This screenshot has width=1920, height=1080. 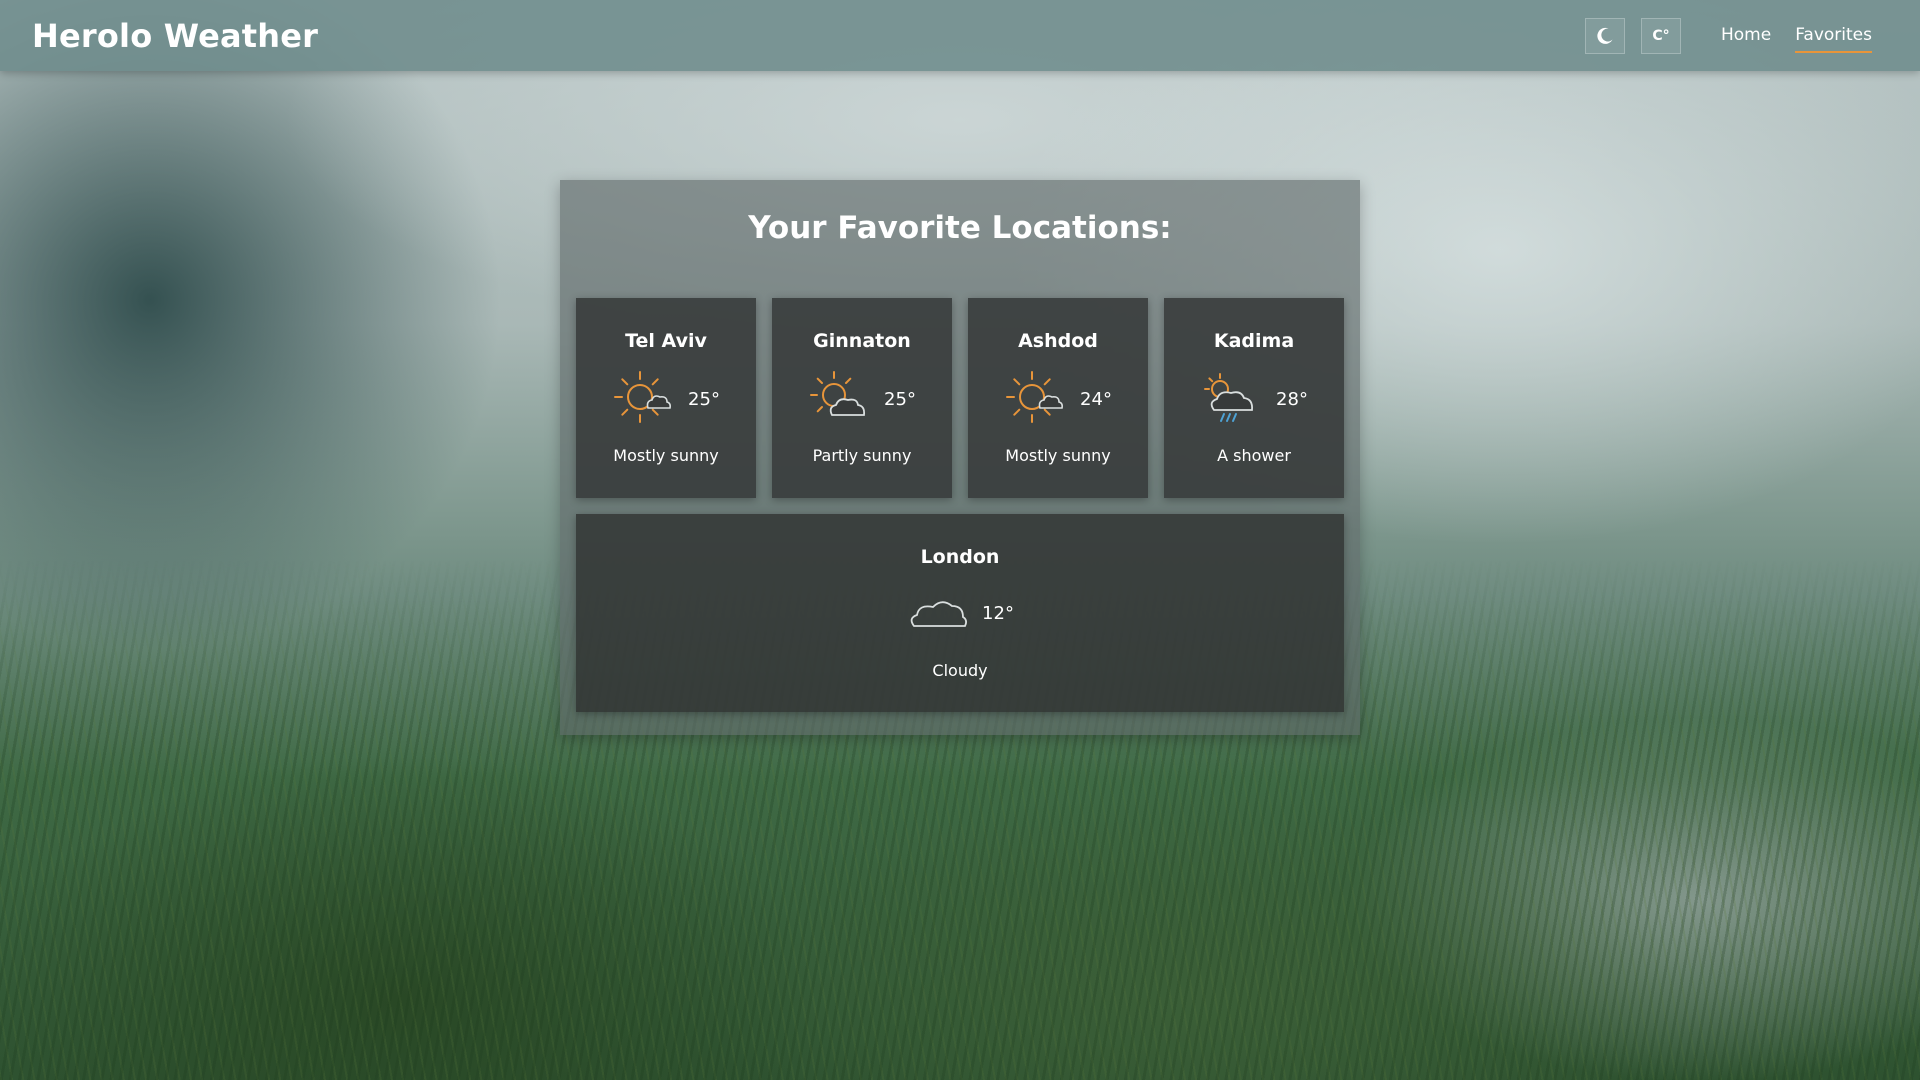 I want to click on favorite-card-ginnaton: Ginnaton 25° Partly sunny, so click(x=862, y=398).